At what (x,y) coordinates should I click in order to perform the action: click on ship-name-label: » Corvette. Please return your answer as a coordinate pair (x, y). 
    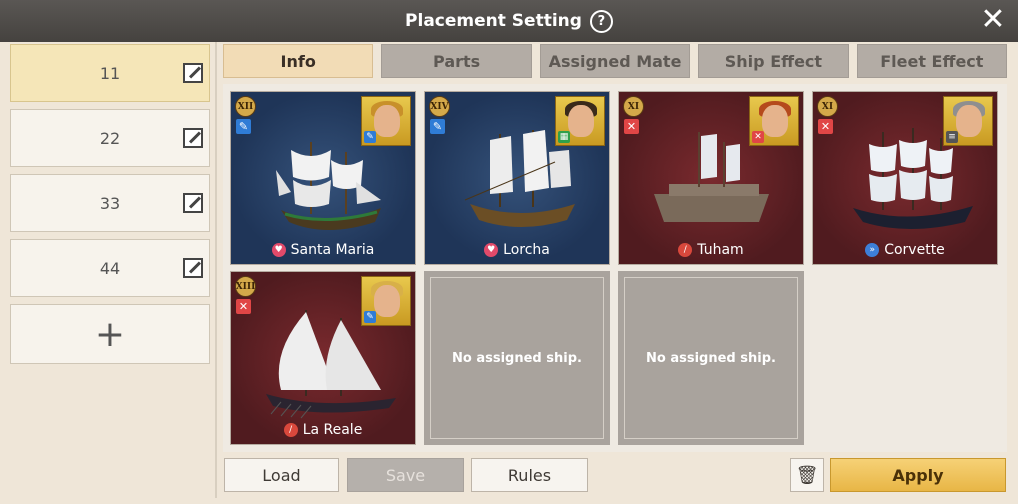
    Looking at the image, I should click on (905, 250).